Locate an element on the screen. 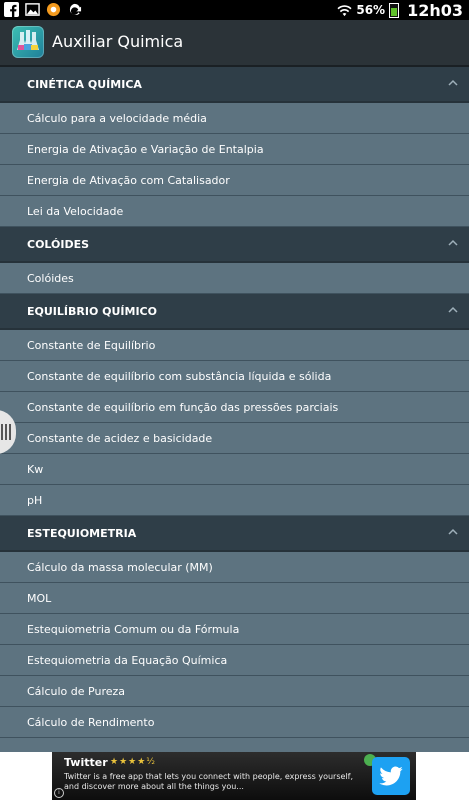  list-item: Lei da Velocidade is located at coordinates (234, 211).